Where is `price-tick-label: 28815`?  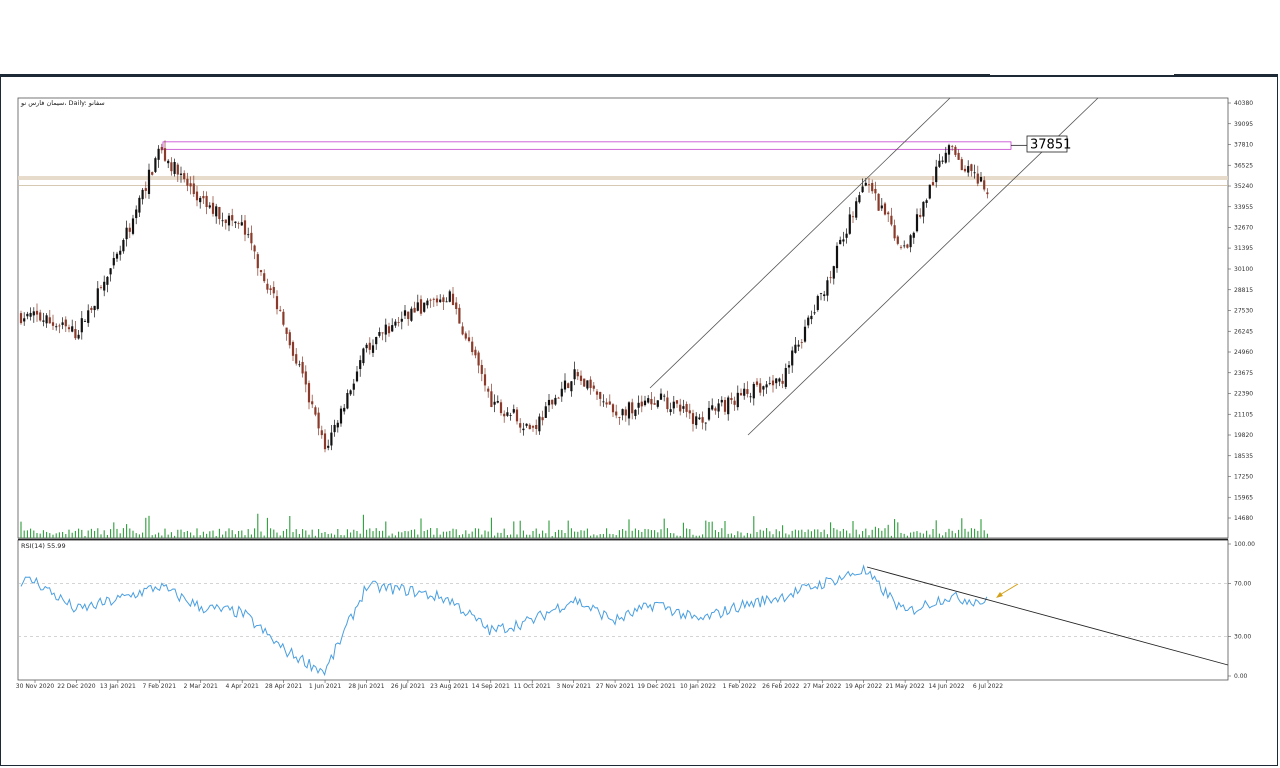 price-tick-label: 28815 is located at coordinates (1243, 290).